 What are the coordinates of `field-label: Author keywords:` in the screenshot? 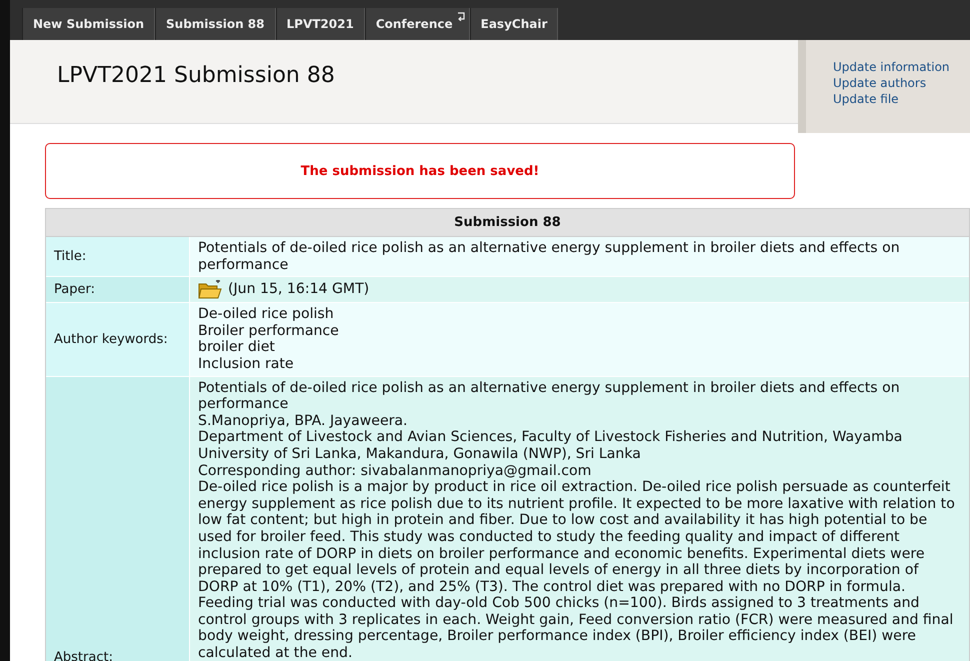 It's located at (111, 339).